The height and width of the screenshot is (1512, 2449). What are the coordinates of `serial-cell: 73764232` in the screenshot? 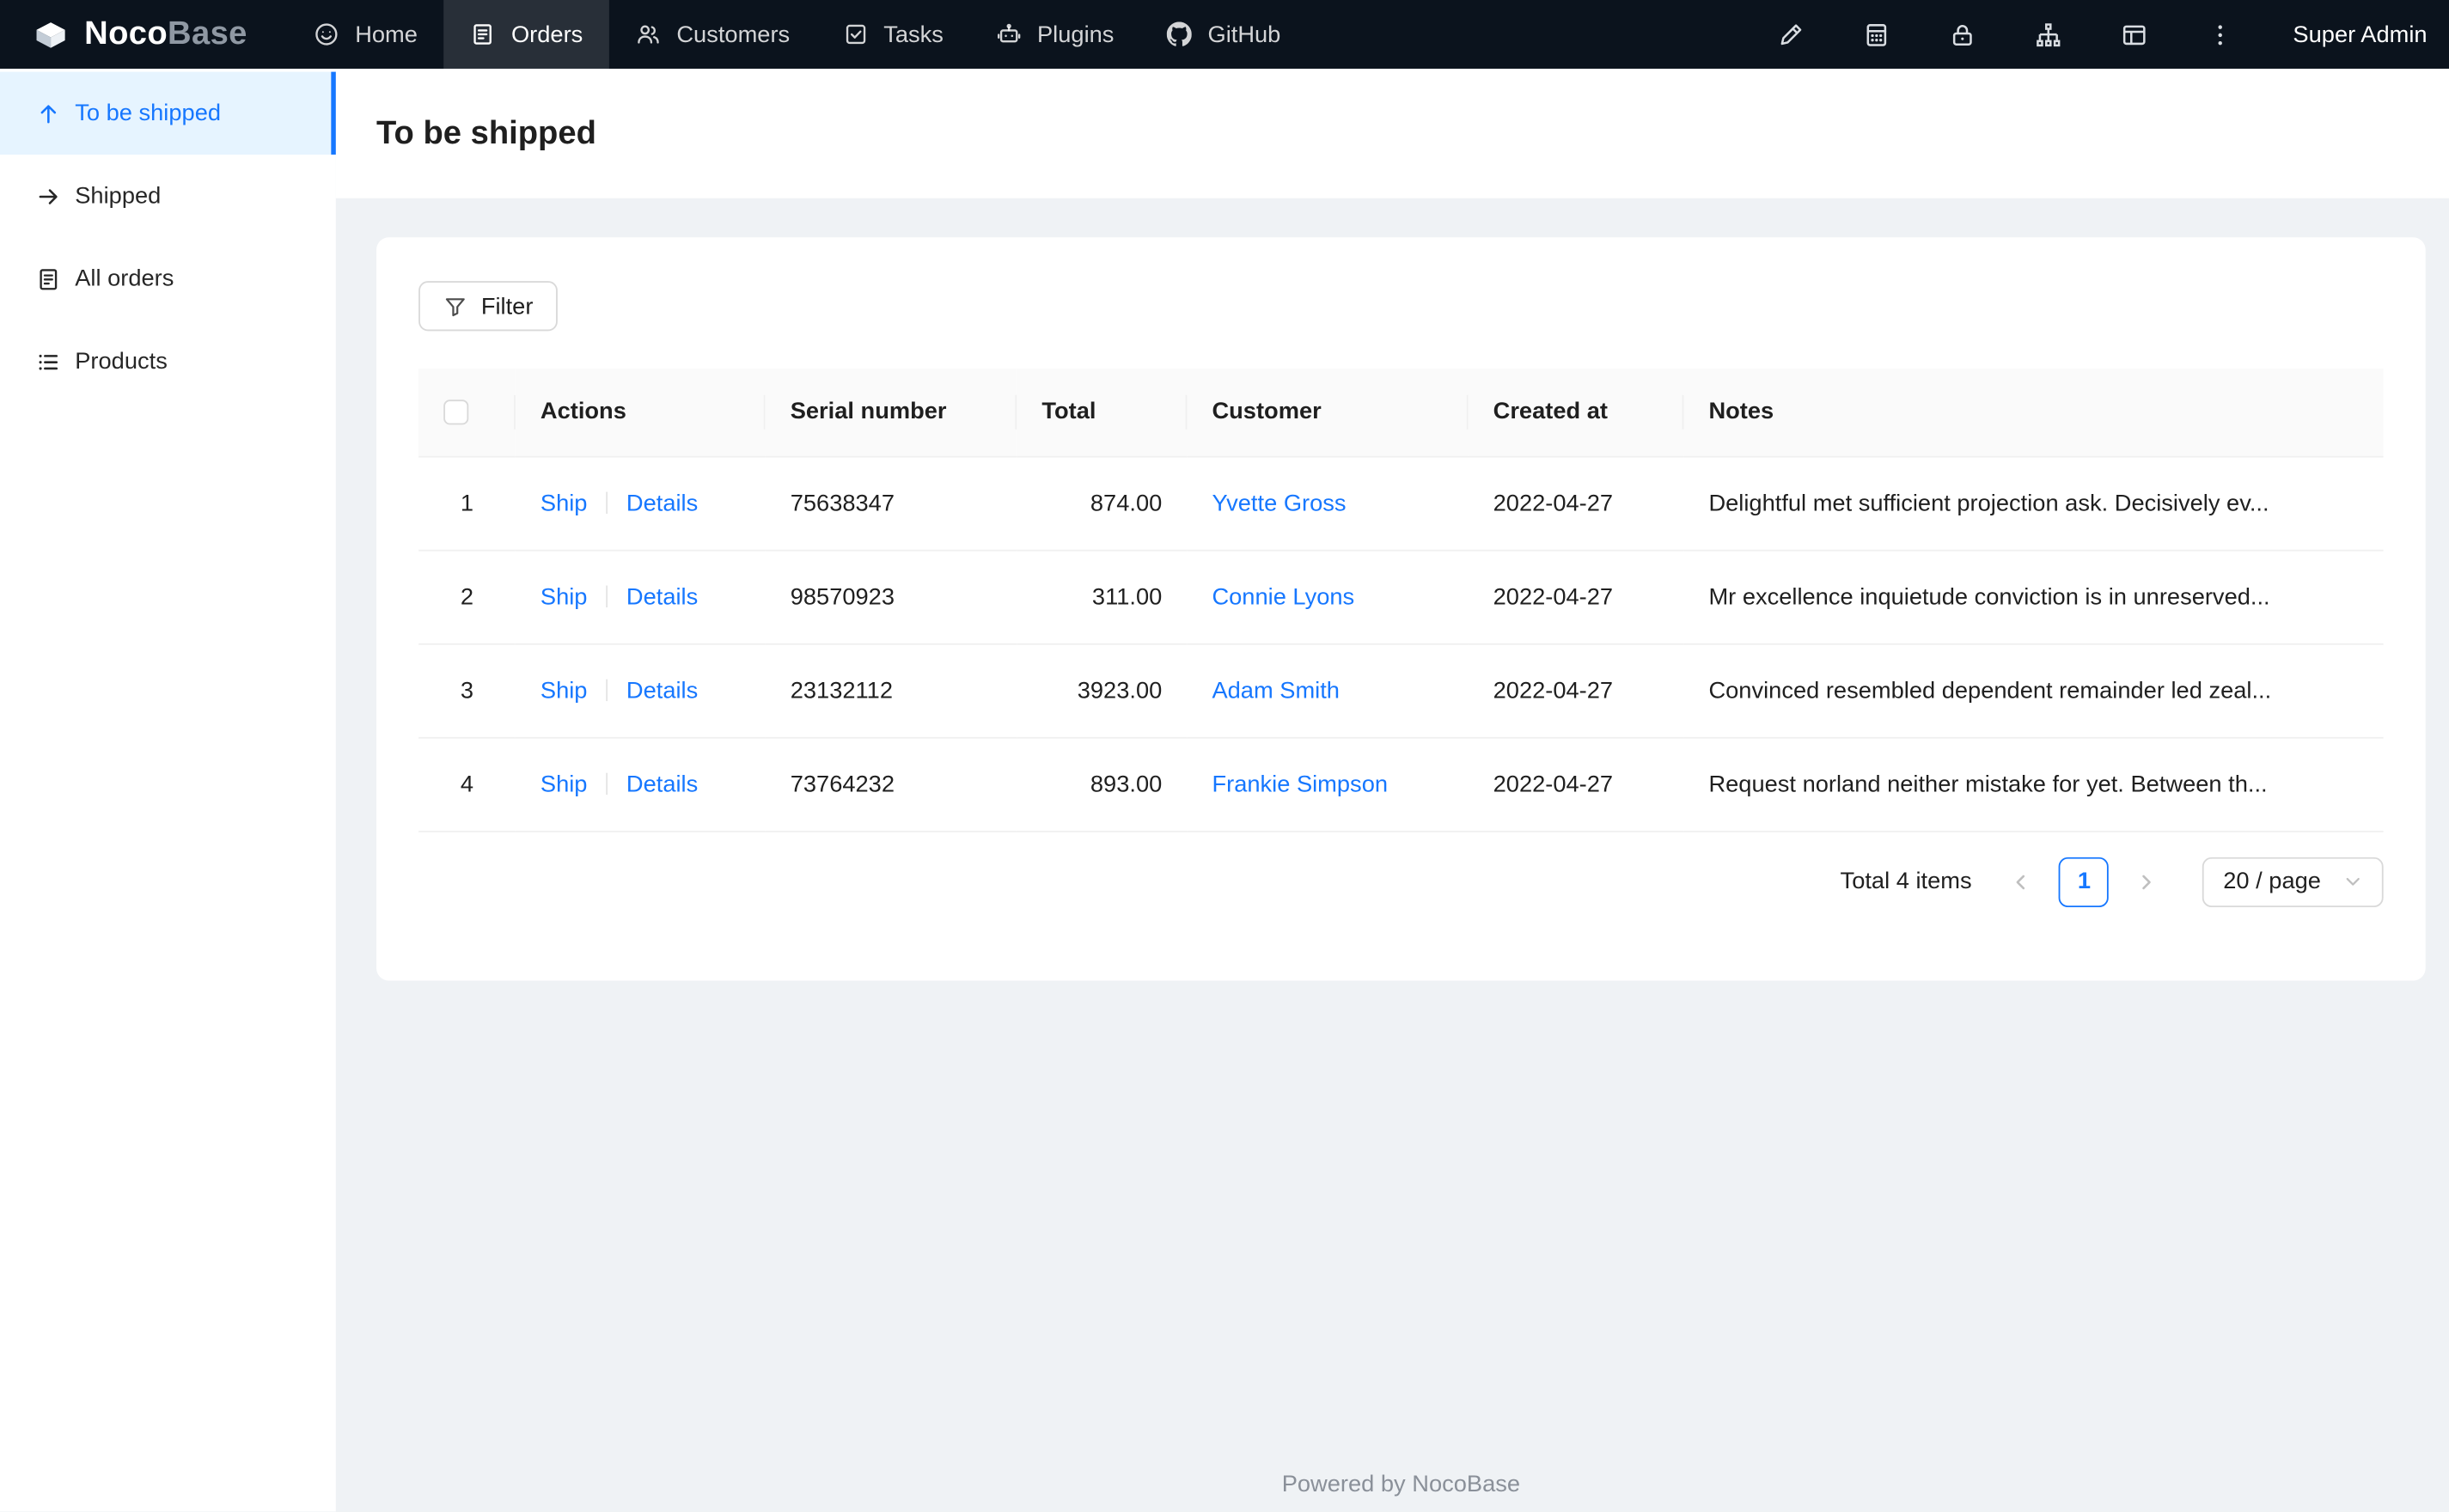 It's located at (891, 784).